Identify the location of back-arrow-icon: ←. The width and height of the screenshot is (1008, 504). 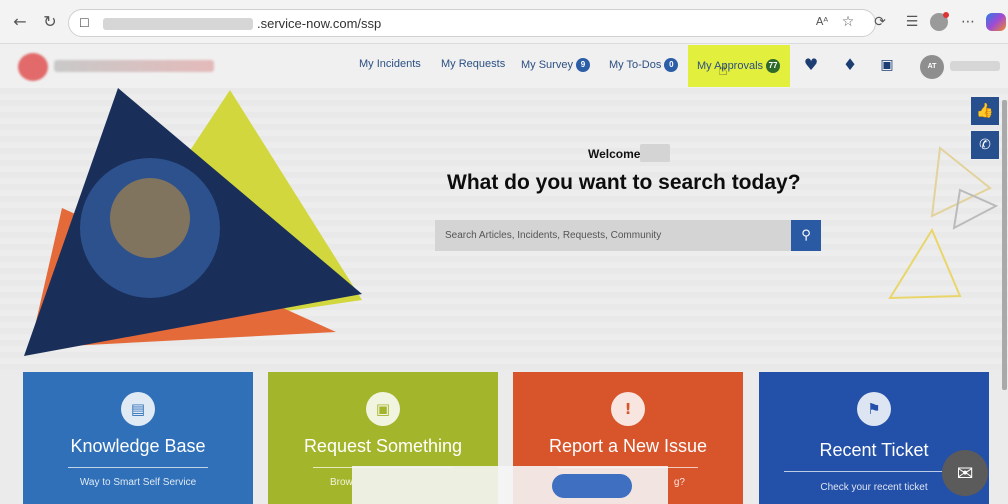
(20, 22).